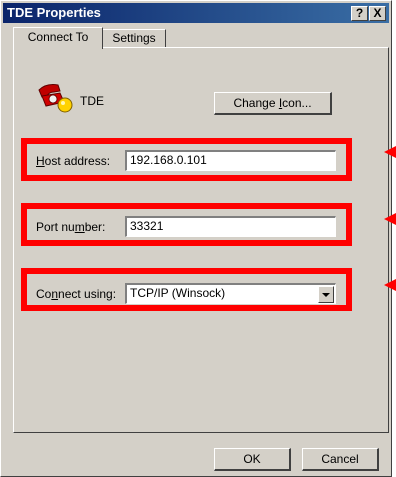  What do you see at coordinates (54, 12) in the screenshot?
I see `window-title: TDE Properties` at bounding box center [54, 12].